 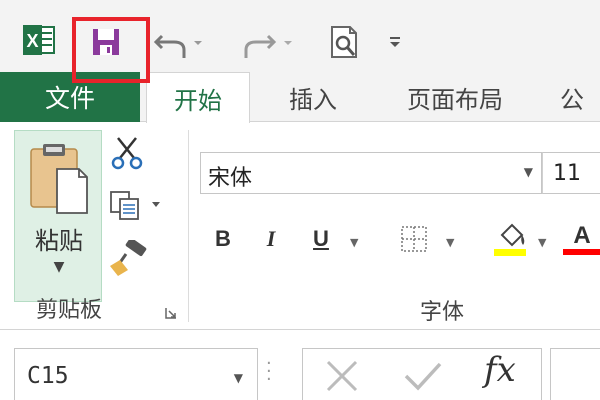 What do you see at coordinates (575, 374) in the screenshot?
I see `formula-input` at bounding box center [575, 374].